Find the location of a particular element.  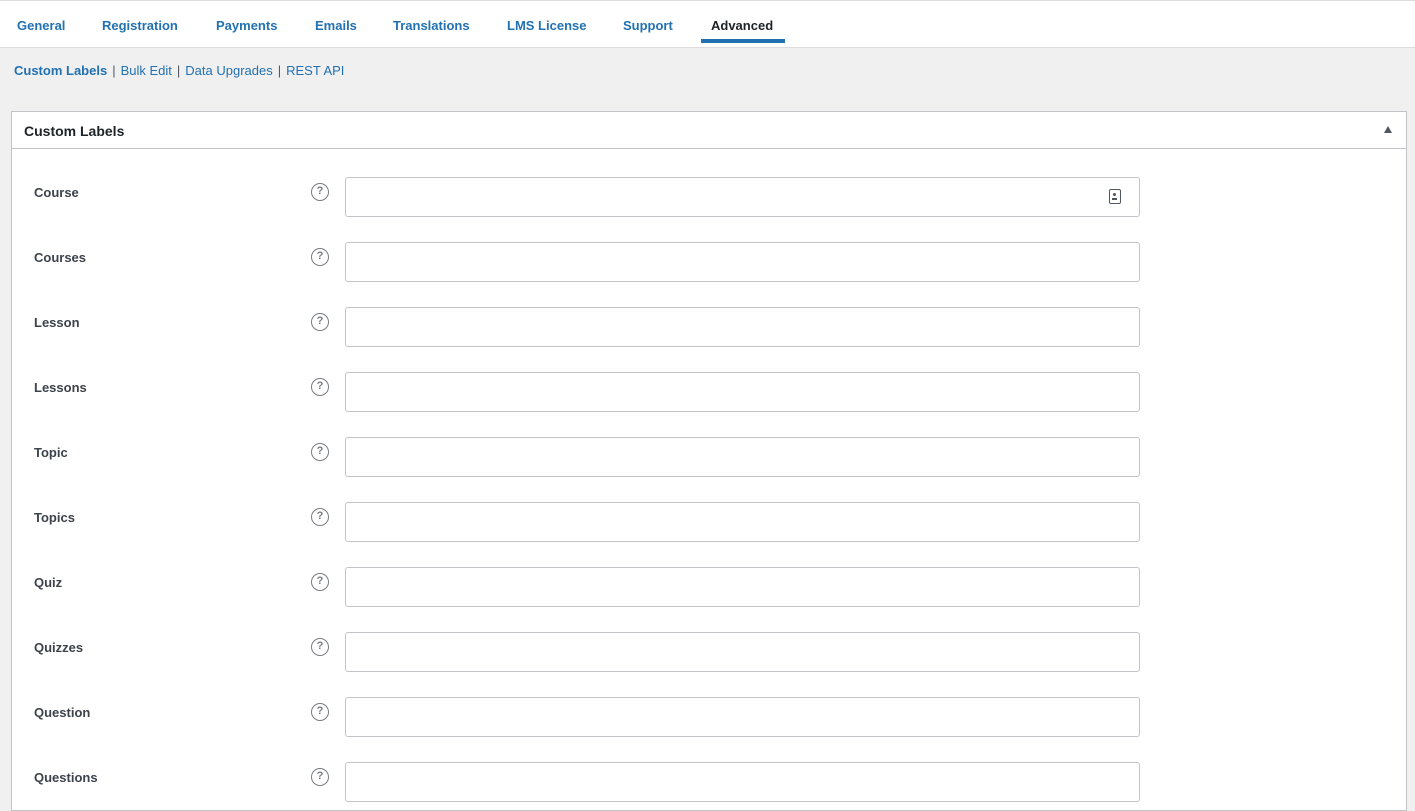

courses-label-input is located at coordinates (742, 262).